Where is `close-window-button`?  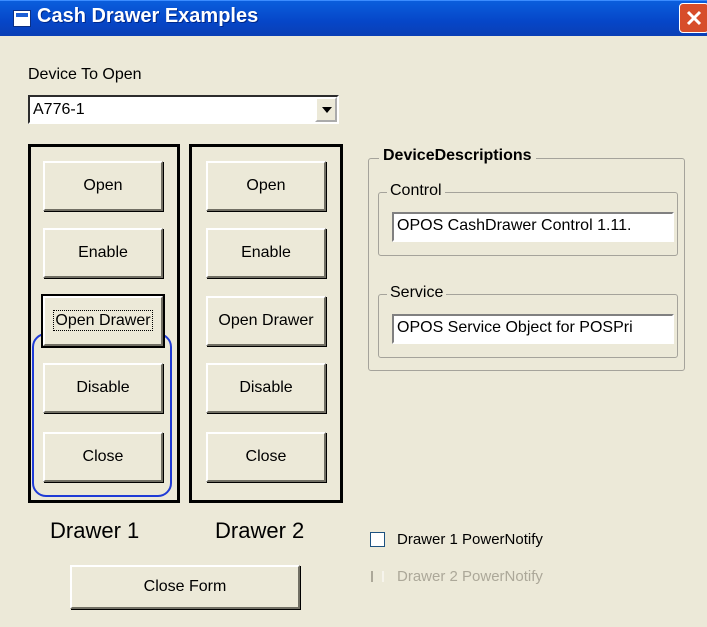
close-window-button is located at coordinates (693, 18).